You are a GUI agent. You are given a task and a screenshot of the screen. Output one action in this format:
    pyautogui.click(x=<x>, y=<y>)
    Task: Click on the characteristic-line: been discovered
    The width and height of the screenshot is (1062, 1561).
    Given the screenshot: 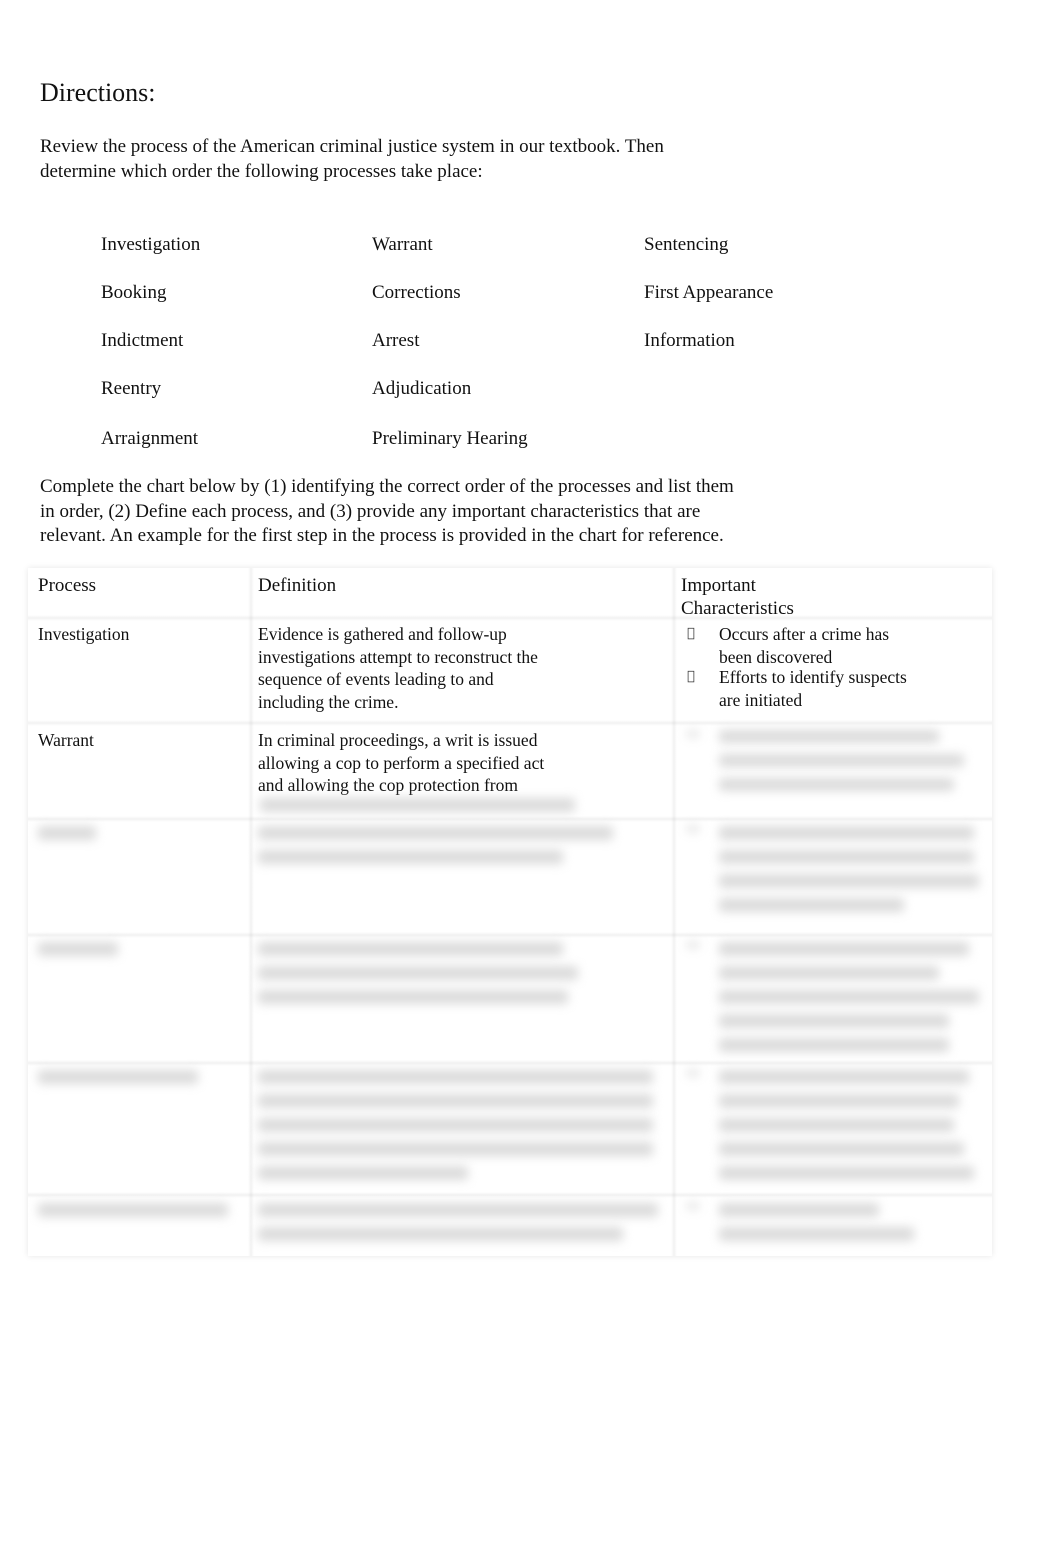 What is the action you would take?
    pyautogui.click(x=776, y=656)
    